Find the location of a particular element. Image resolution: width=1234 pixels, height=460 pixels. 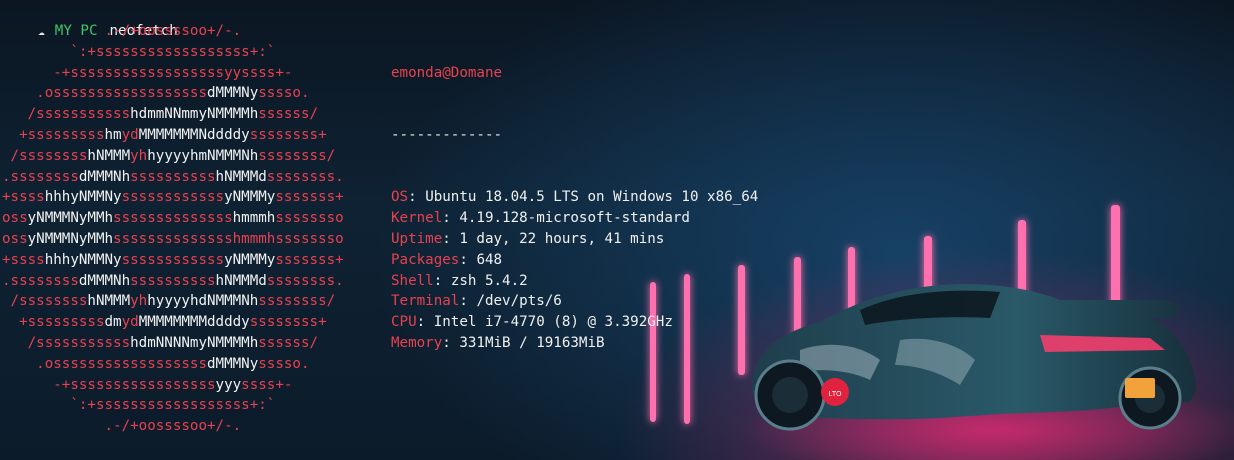

info-value: 4.19.128-microsoft-standard is located at coordinates (574, 218).